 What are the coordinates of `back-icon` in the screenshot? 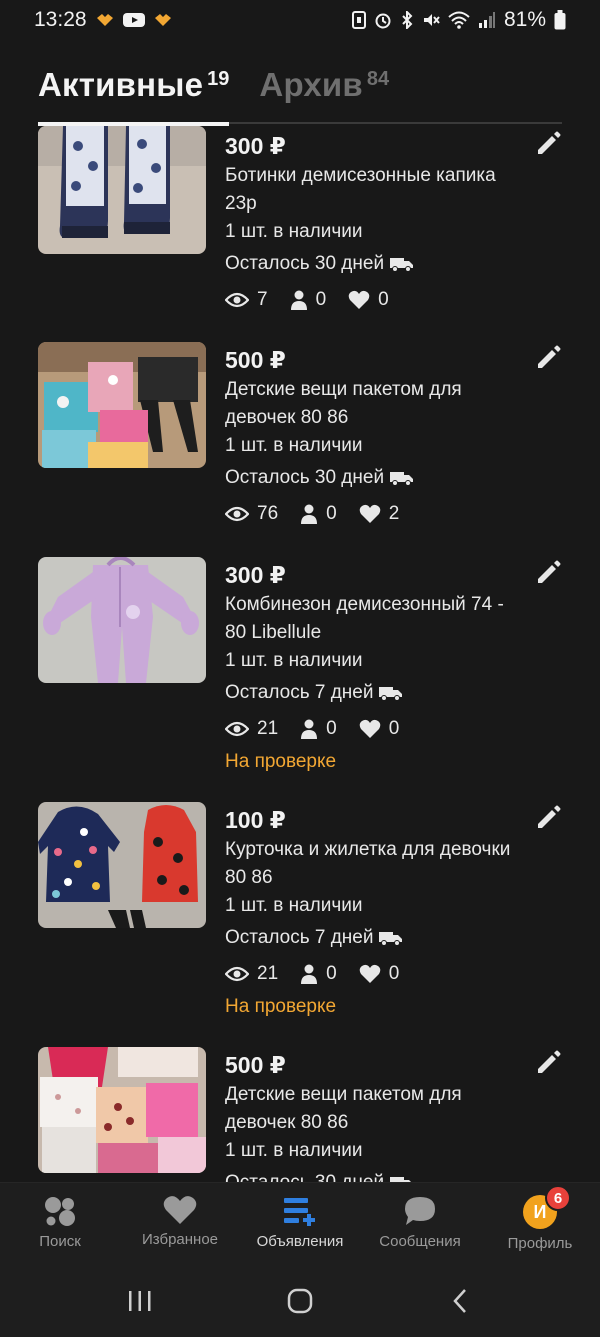 It's located at (459, 1300).